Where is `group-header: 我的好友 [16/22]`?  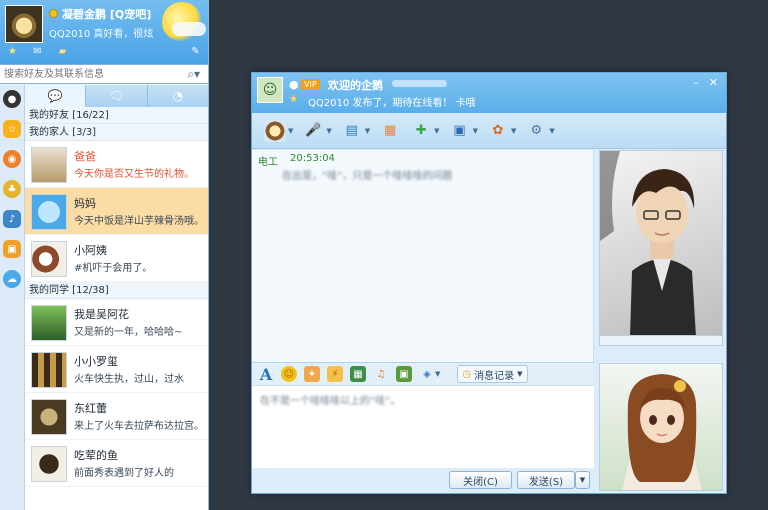
group-header: 我的好友 [16/22] is located at coordinates (116, 115).